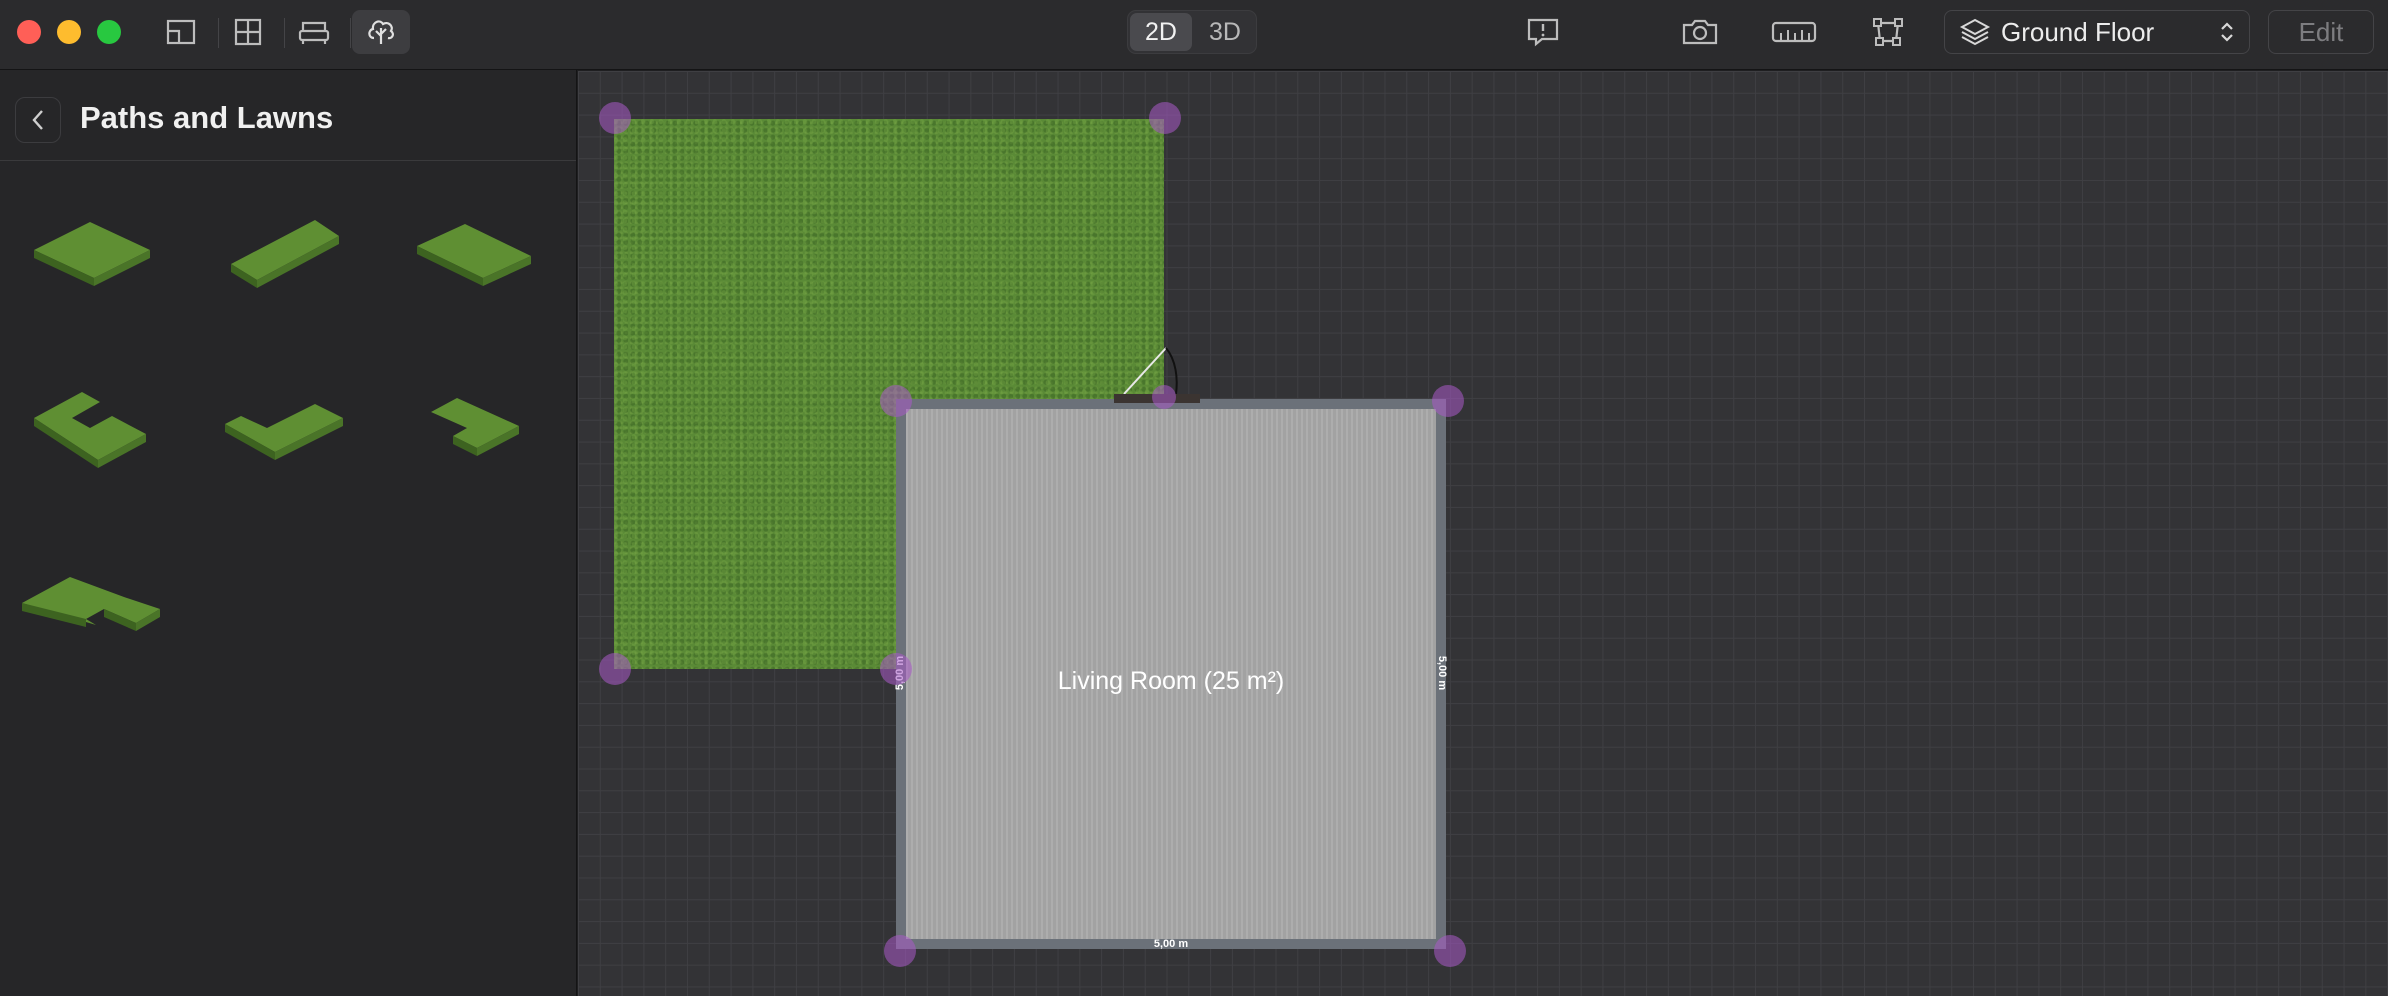 The width and height of the screenshot is (2388, 996). What do you see at coordinates (91, 604) in the screenshot?
I see `large-l-shape-lawn-icon` at bounding box center [91, 604].